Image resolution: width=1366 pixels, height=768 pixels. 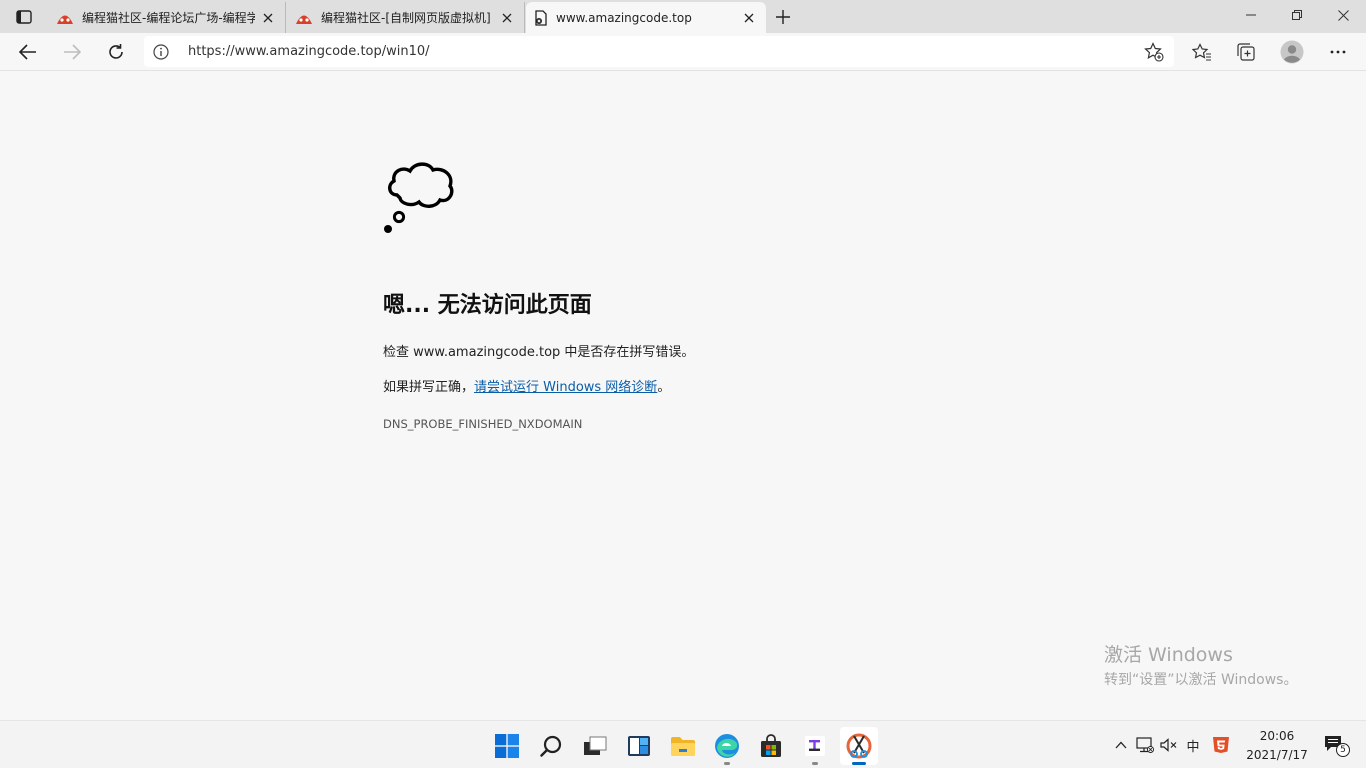 What do you see at coordinates (683, 385) in the screenshot?
I see `error-suggestion: 如果拼写正确，请尝试运行 Windows 网络诊断。` at bounding box center [683, 385].